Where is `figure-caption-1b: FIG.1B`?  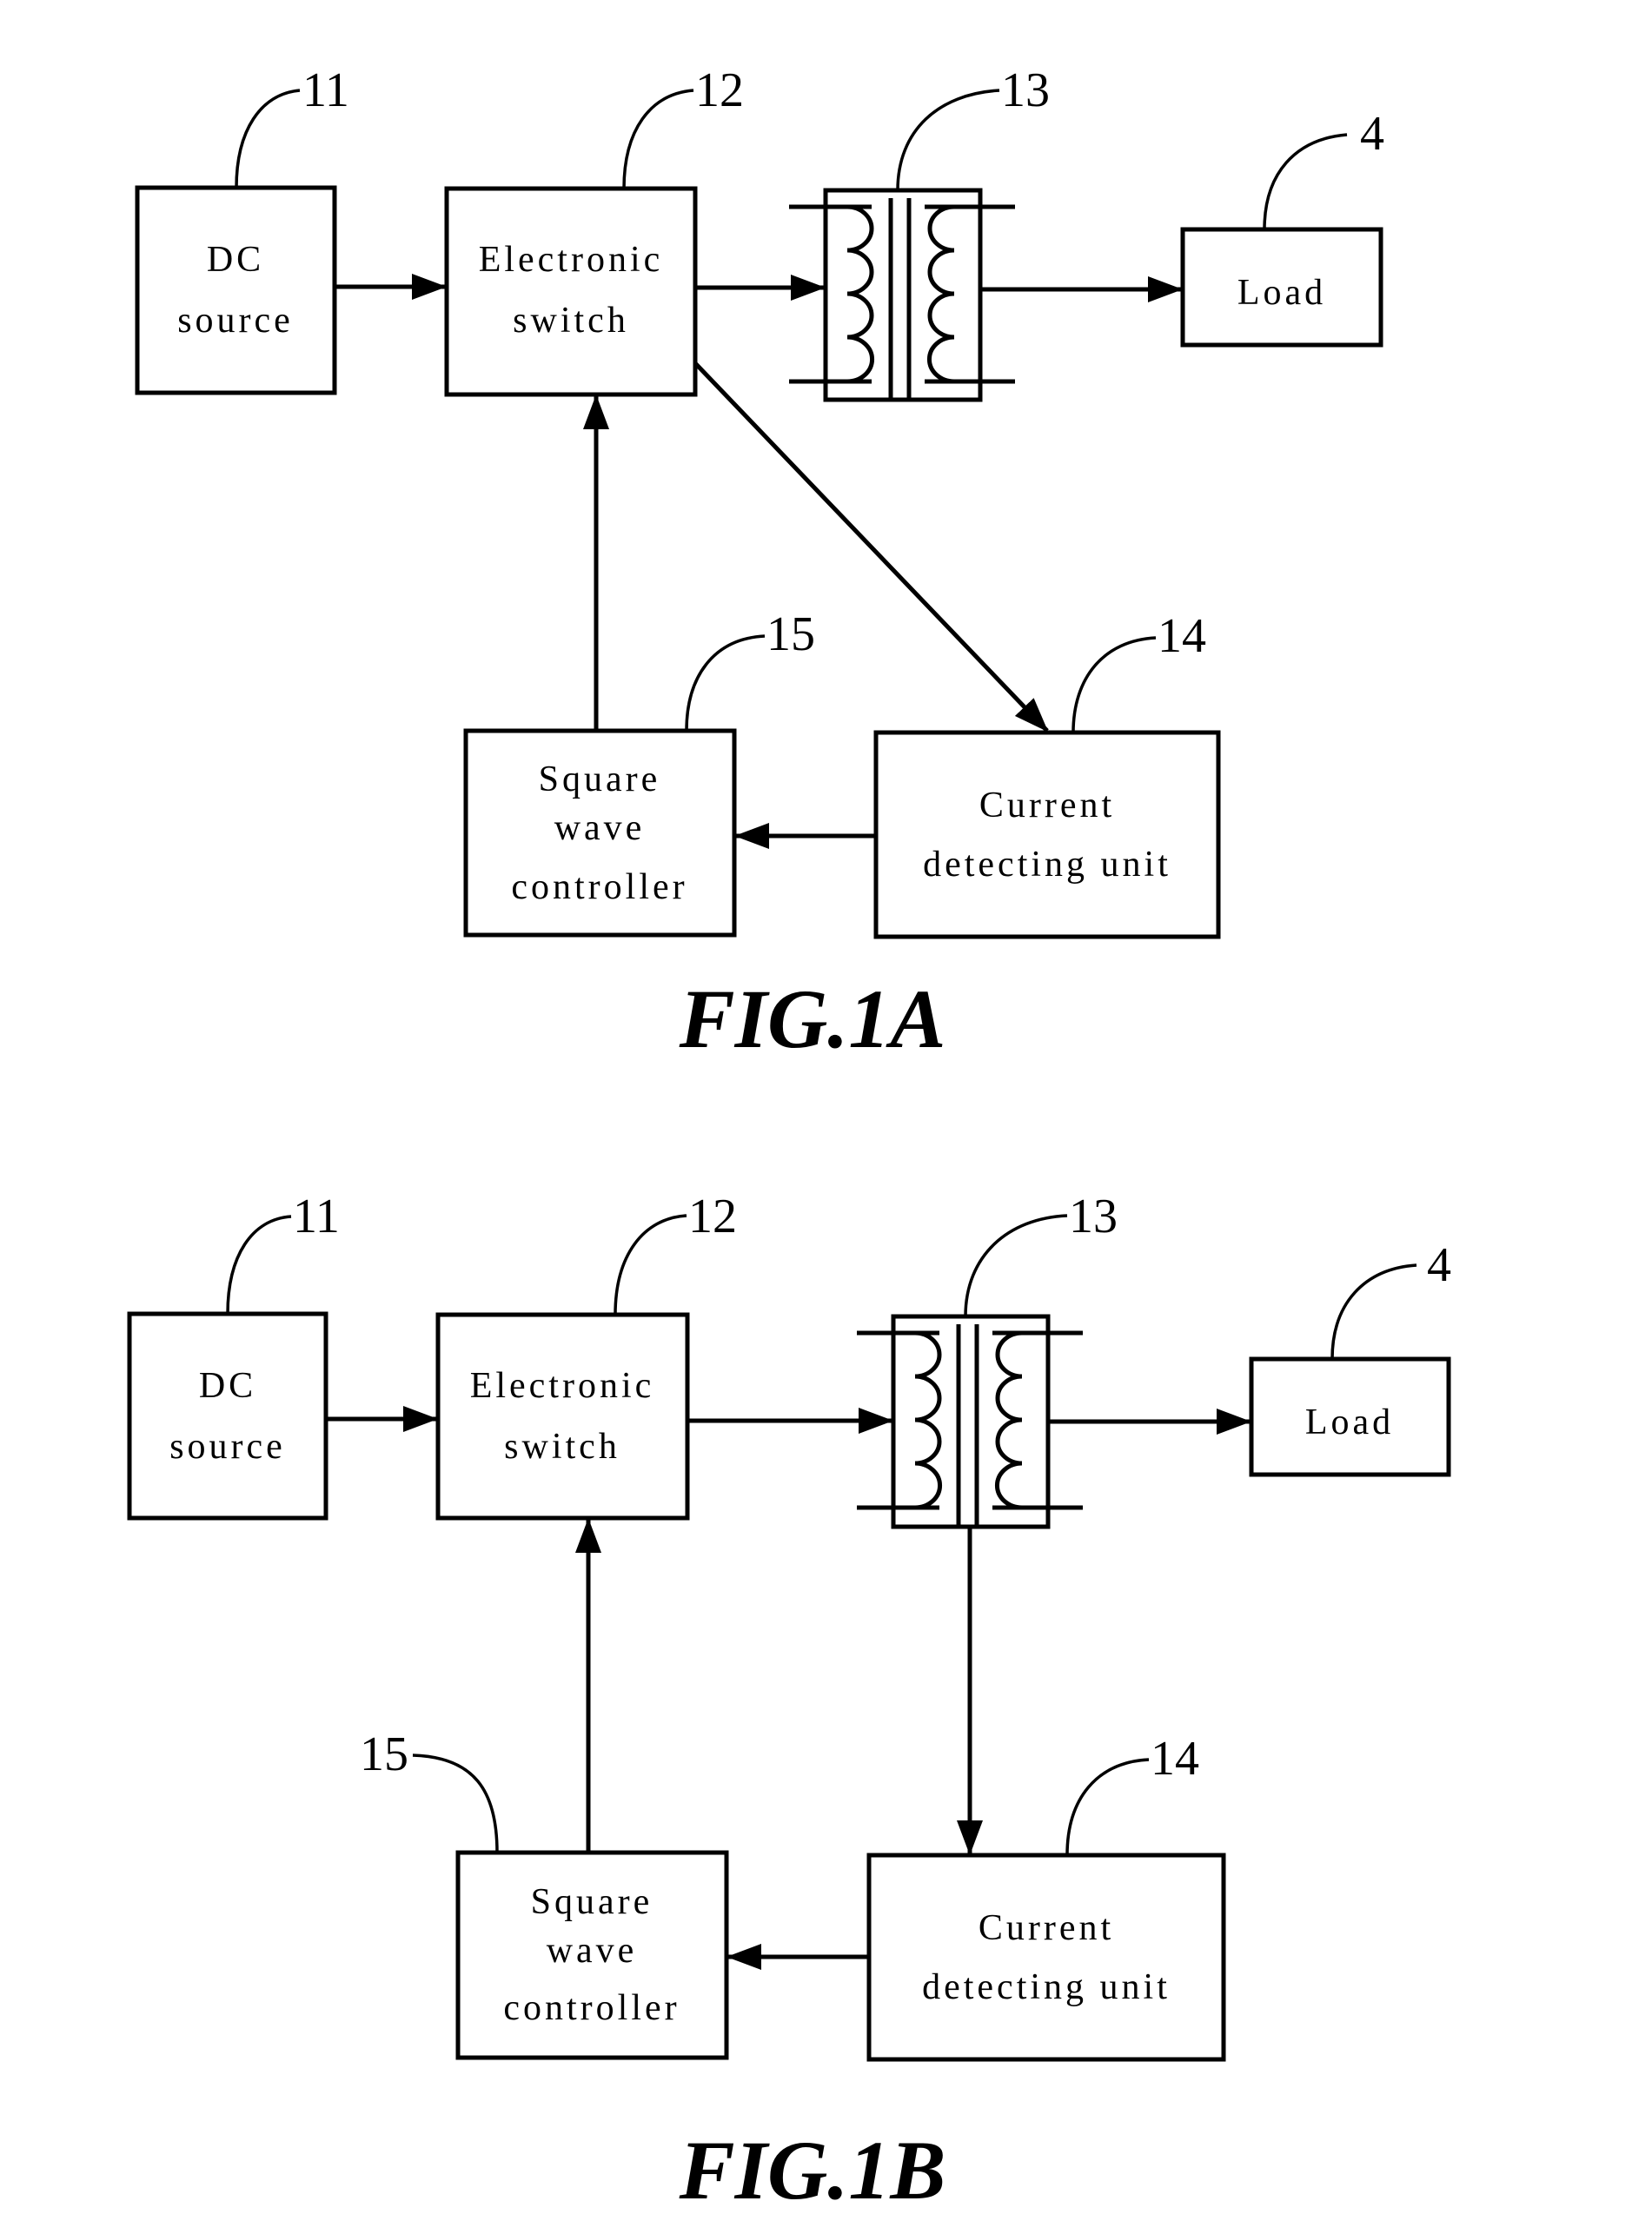
figure-caption-1b: FIG.1B is located at coordinates (812, 2170).